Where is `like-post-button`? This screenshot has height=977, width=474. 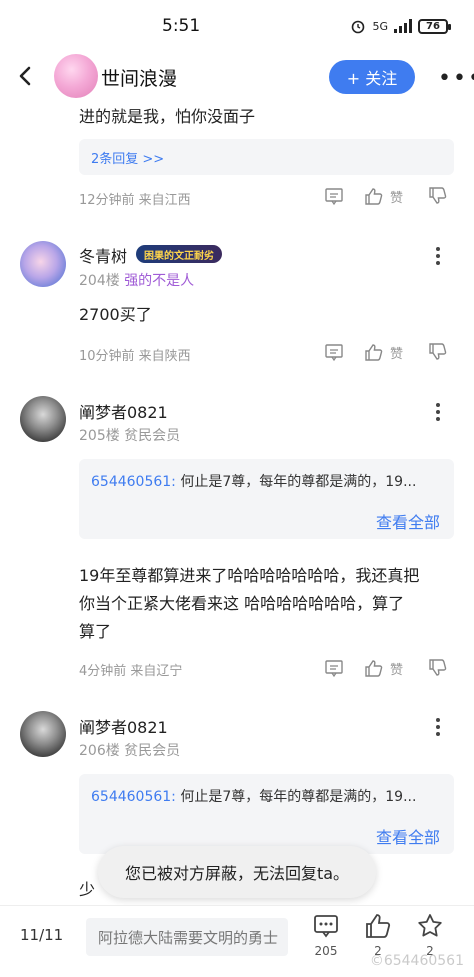
like-post-button is located at coordinates (378, 928).